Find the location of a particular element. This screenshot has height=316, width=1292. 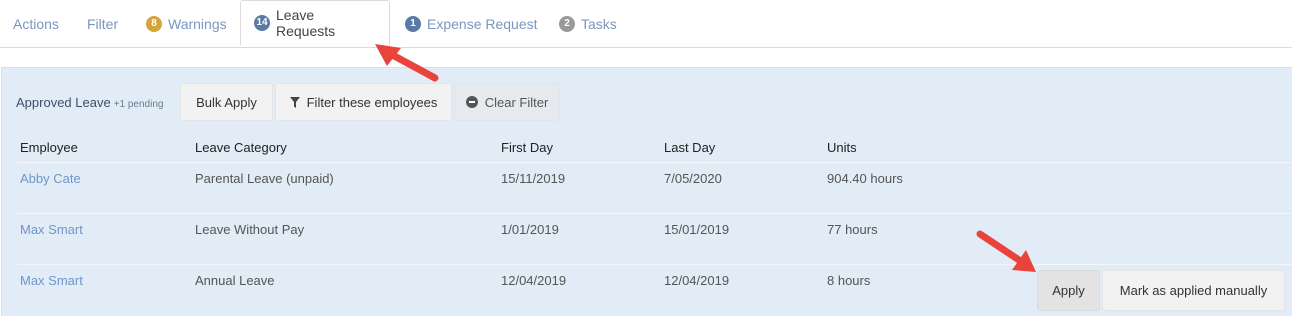

bulk-apply-label: Bulk Apply is located at coordinates (226, 102).